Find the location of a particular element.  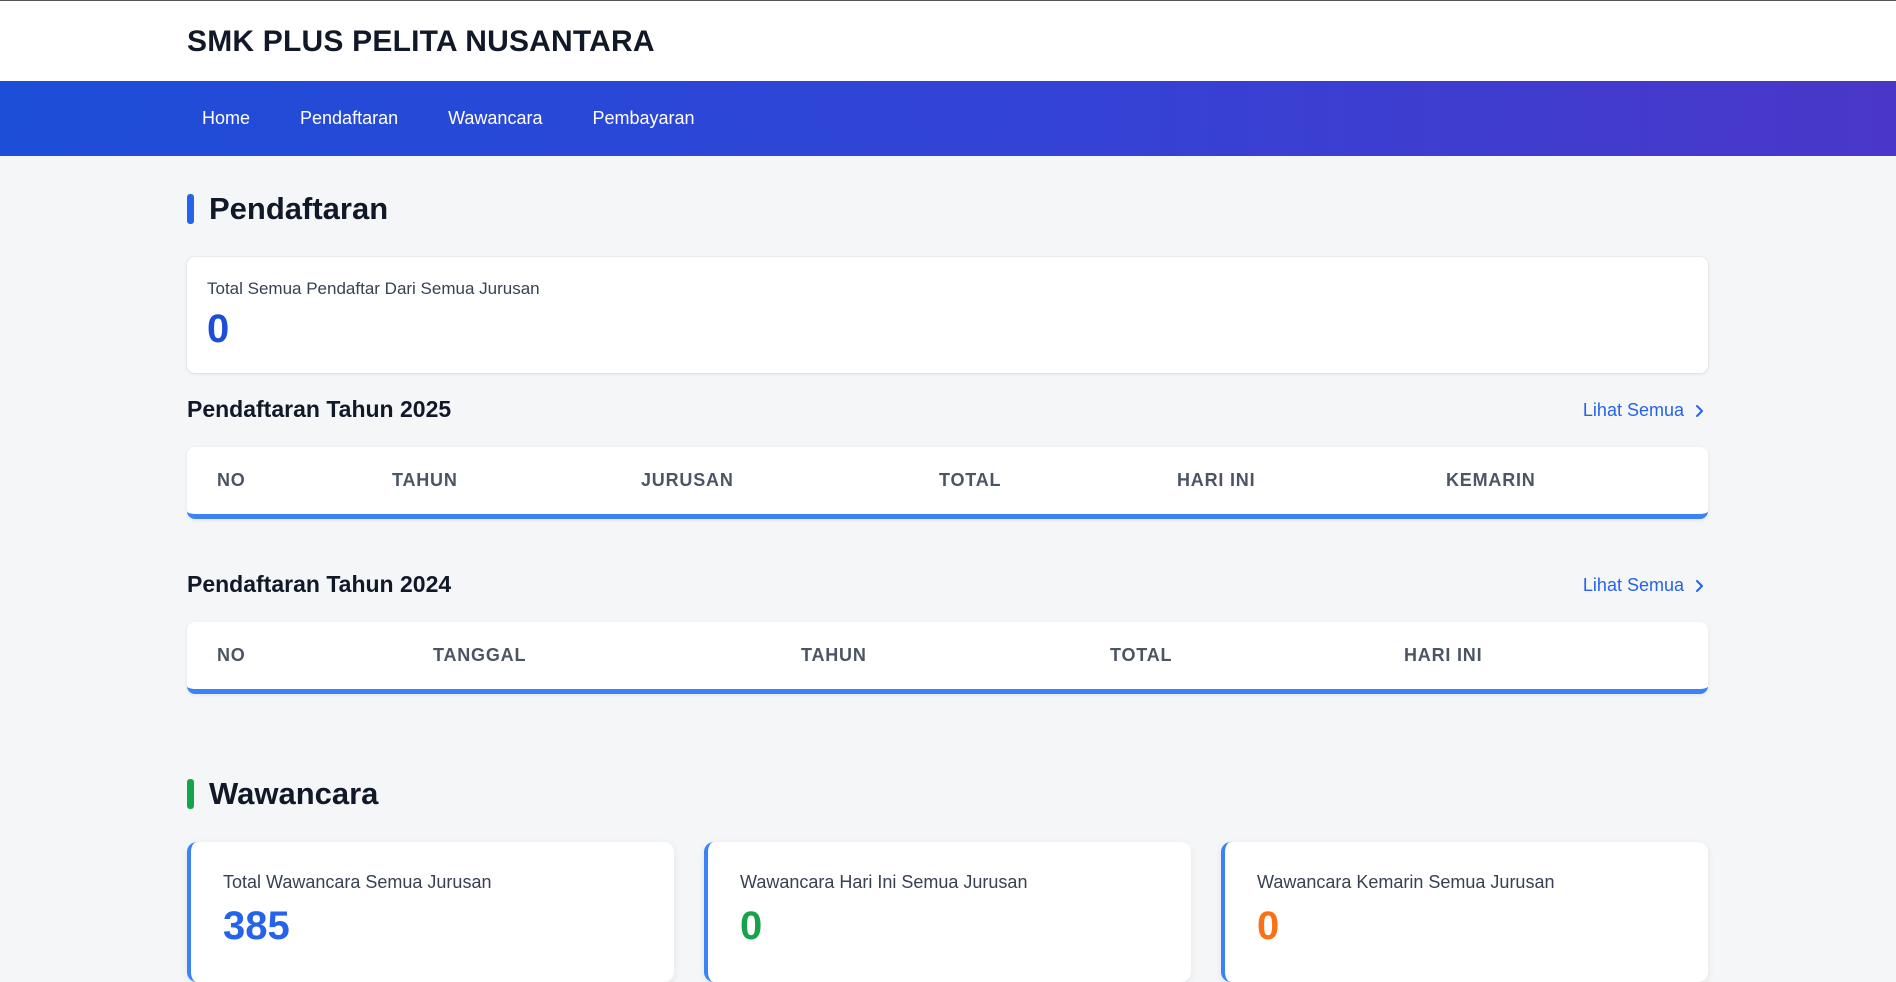

yesterday-interview-label: Wawancara Kemarin Semua Jurusan is located at coordinates (1406, 882).